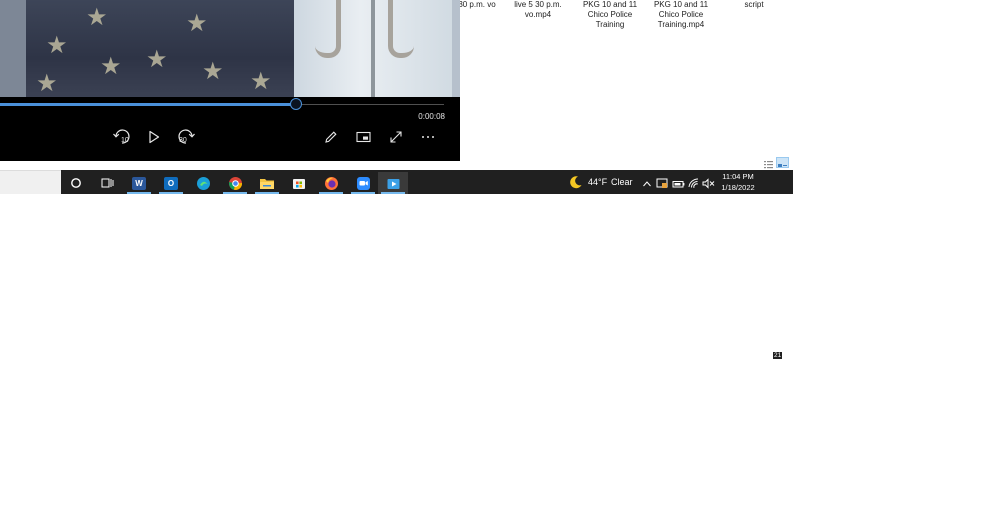  I want to click on video-player-window: ★ ★ ★ ★ ★ ★ ★ ★ 0:00:08 10 30, so click(230, 80).